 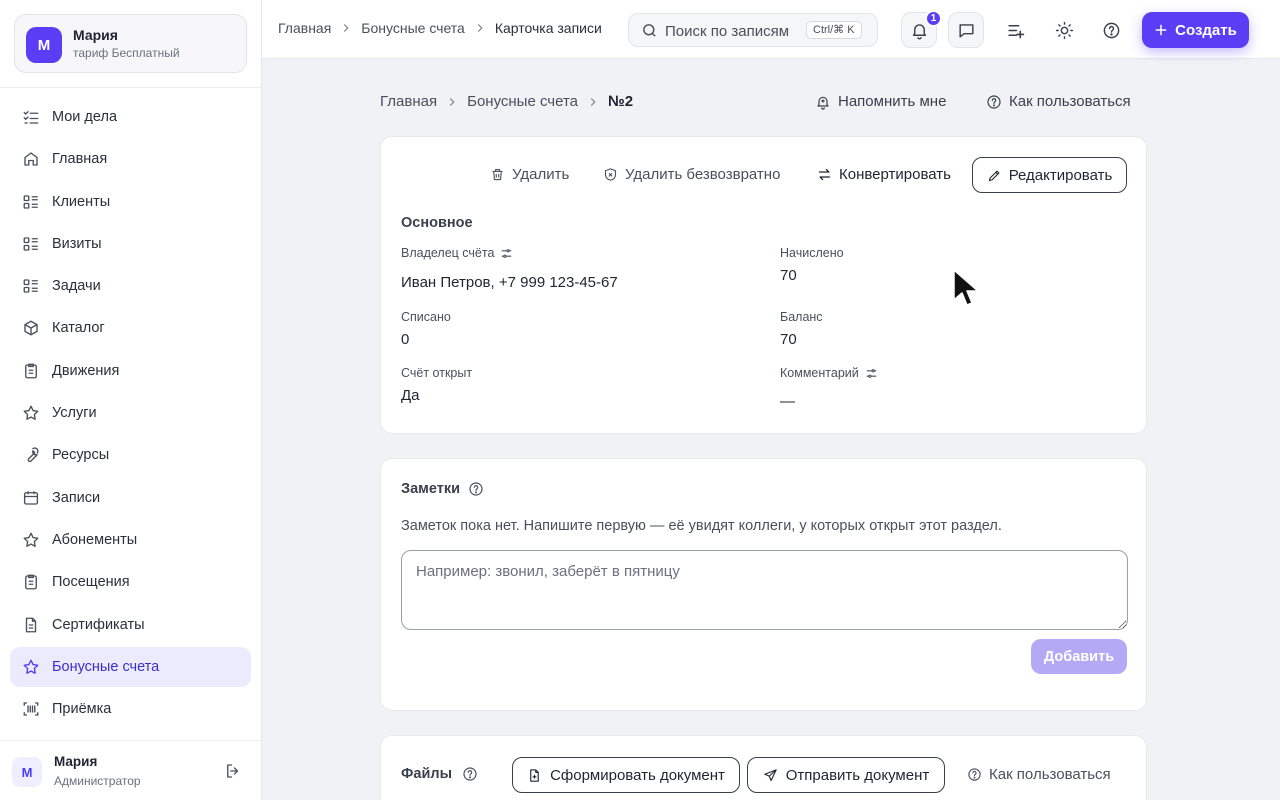 What do you see at coordinates (408, 101) in the screenshot?
I see `page-breadcrumb-home: Главная` at bounding box center [408, 101].